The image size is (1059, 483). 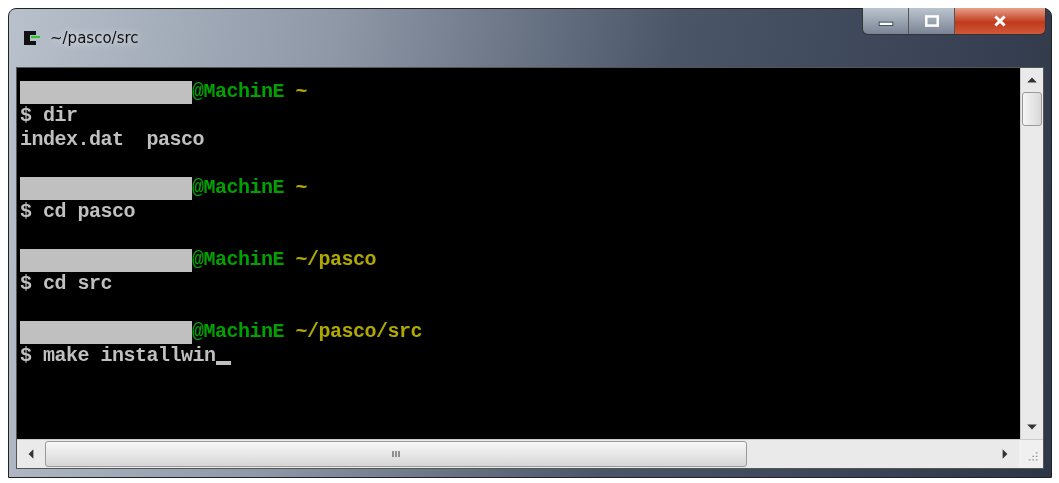 I want to click on vertical-scrollbar, so click(x=1031, y=253).